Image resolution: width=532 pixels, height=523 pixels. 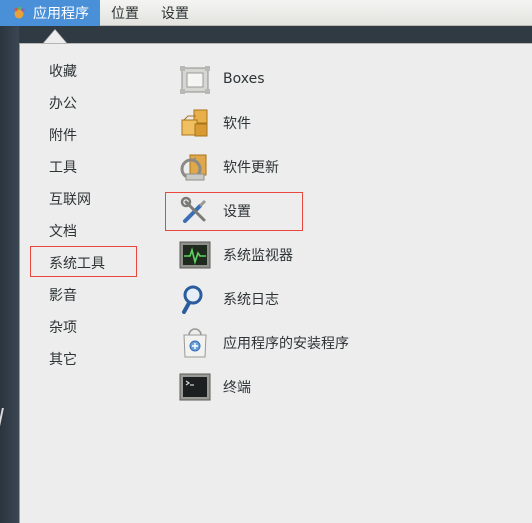 I want to click on places-menu-button: 位置, so click(x=125, y=13).